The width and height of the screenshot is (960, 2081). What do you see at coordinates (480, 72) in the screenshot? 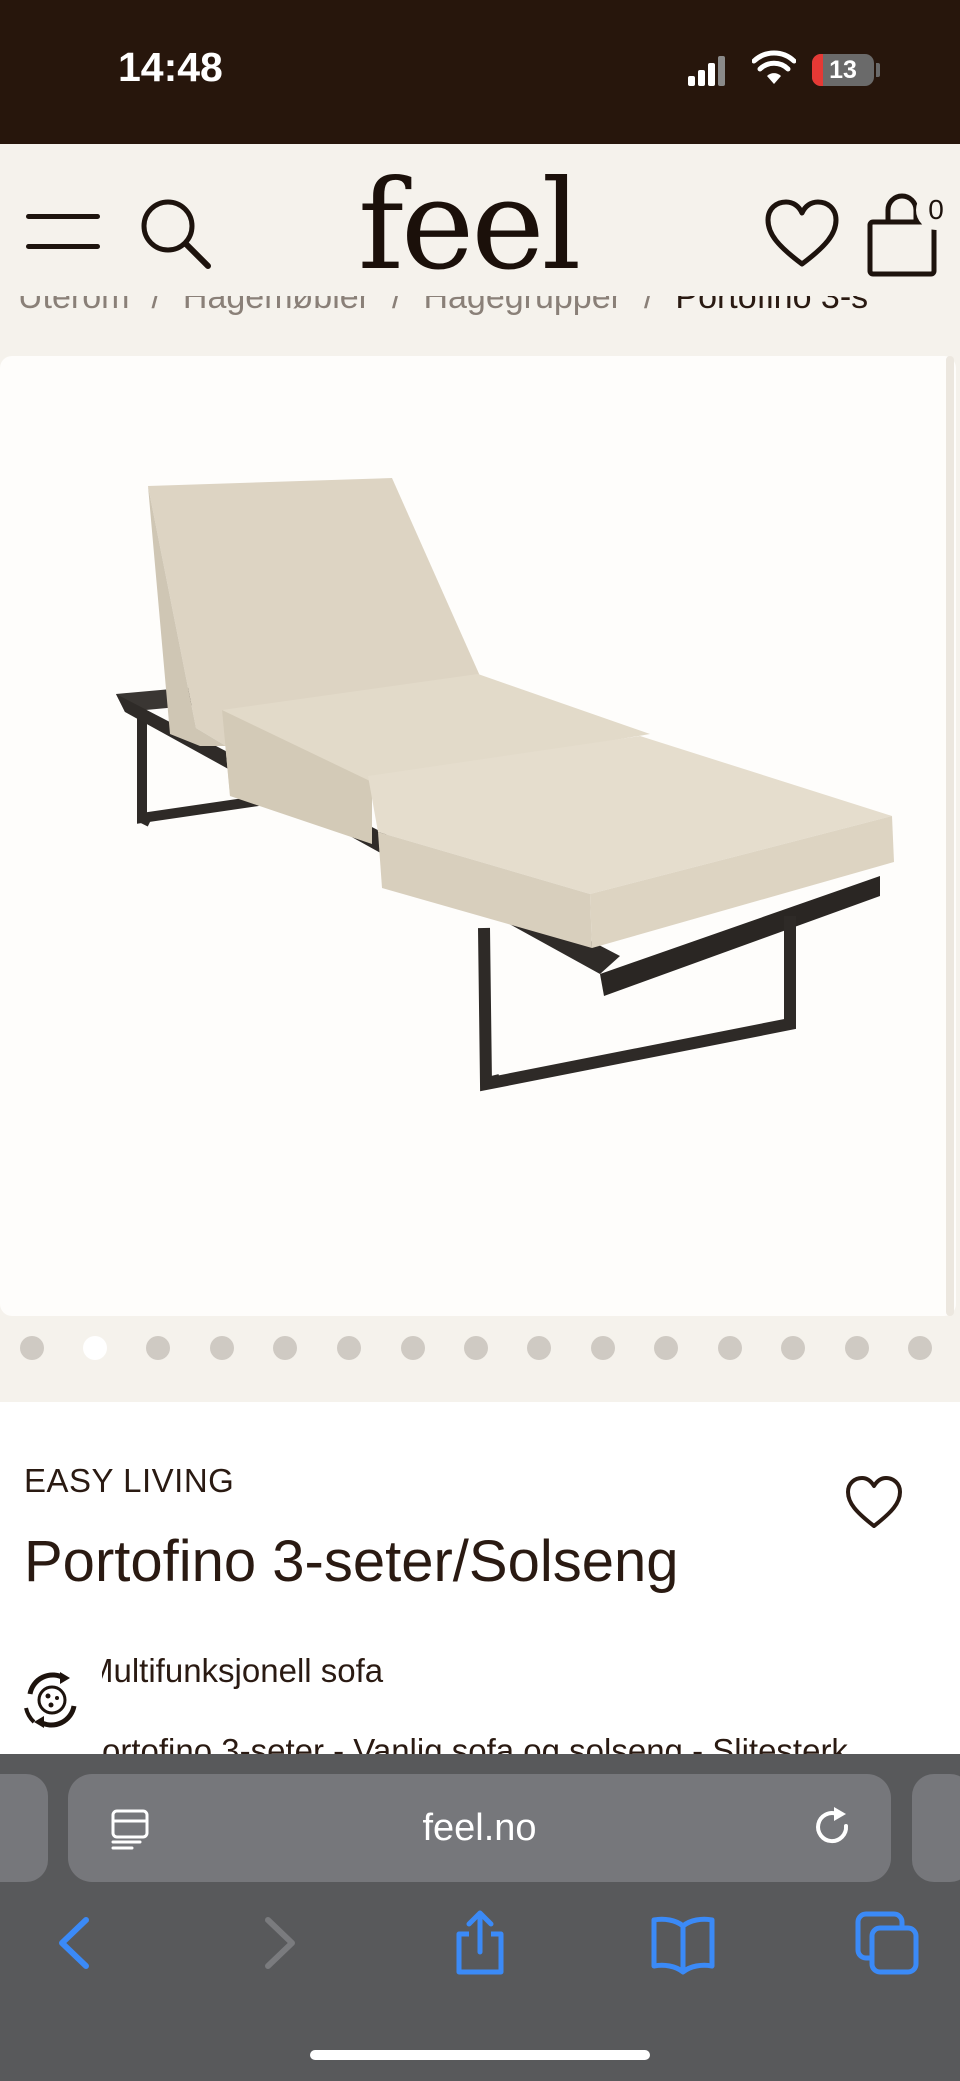
I see `status-bar: 14:48 13` at bounding box center [480, 72].